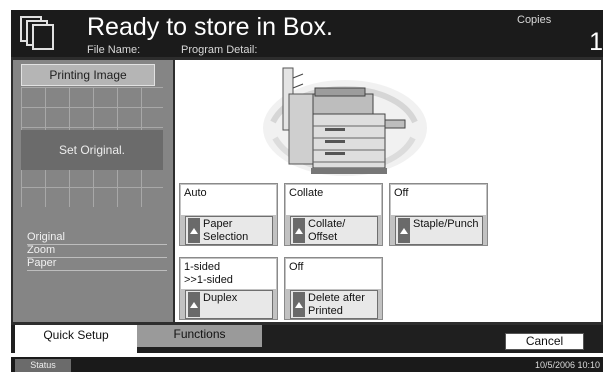  I want to click on duplex-value: 1-sided >>1-sided, so click(228, 274).